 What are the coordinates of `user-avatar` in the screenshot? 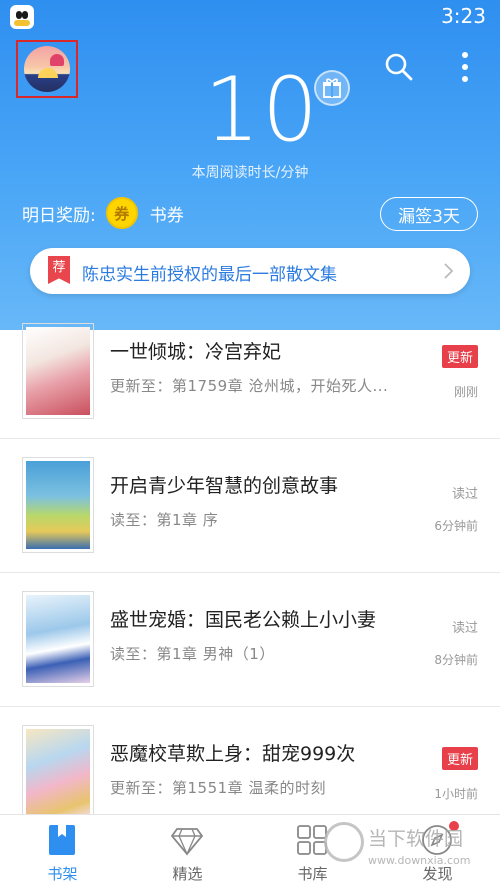 It's located at (47, 69).